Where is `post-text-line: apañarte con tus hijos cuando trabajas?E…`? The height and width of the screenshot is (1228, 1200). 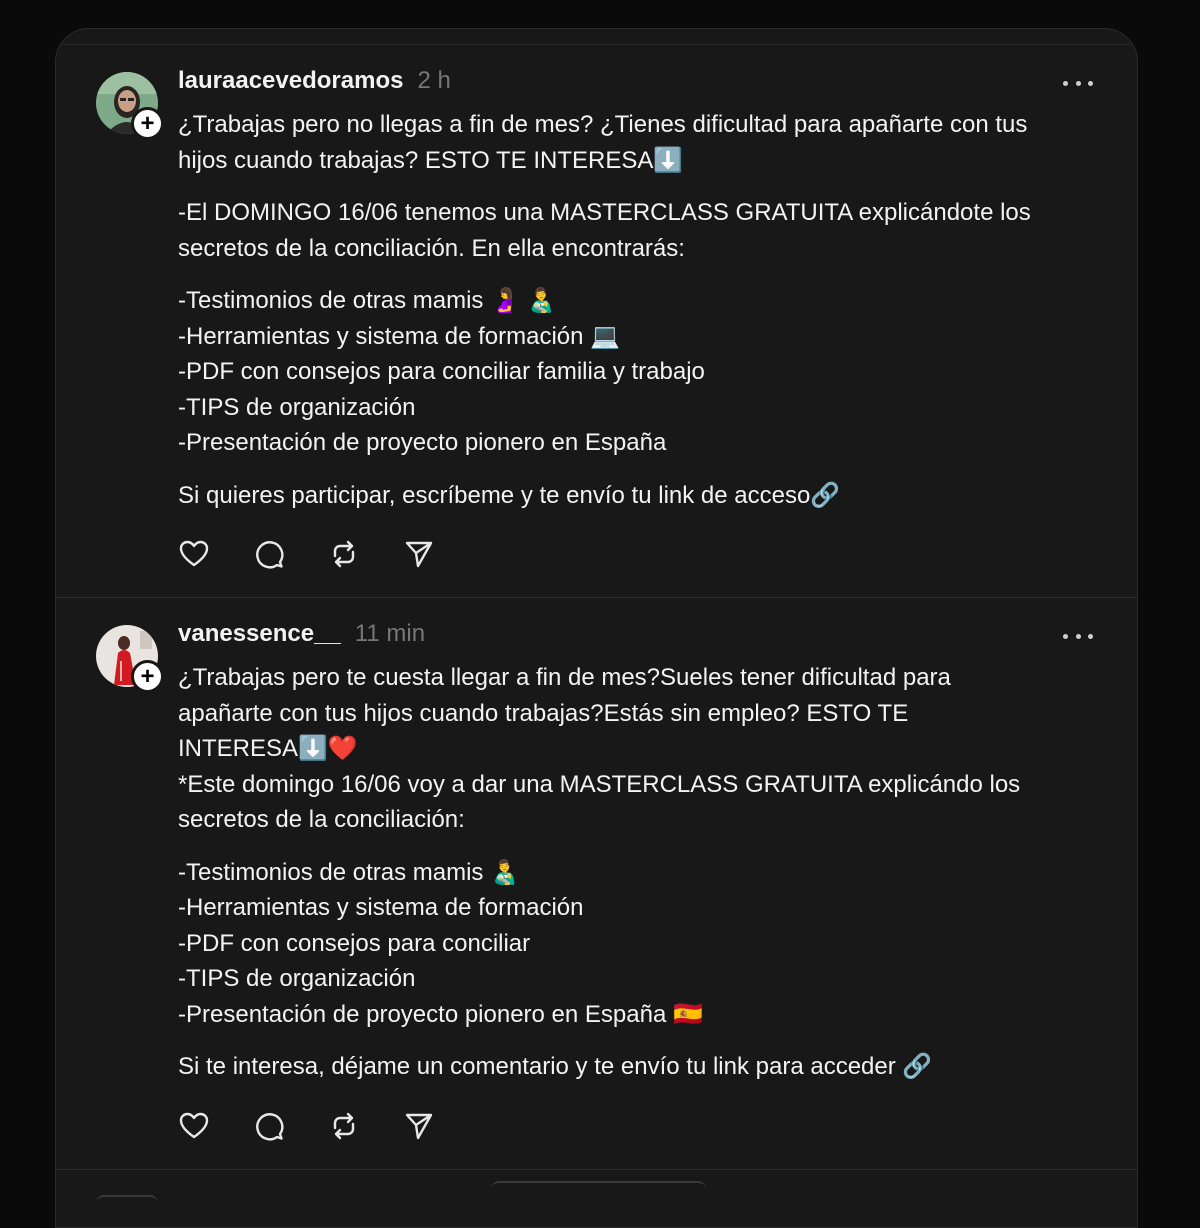
post-text-line: apañarte con tus hijos cuando trabajas?E… is located at coordinates (543, 713).